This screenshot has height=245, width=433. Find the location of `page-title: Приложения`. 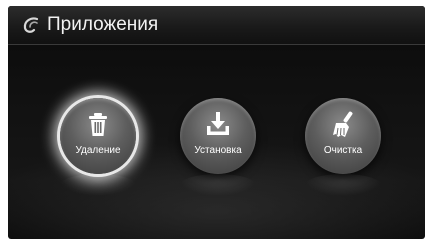

page-title: Приложения is located at coordinates (103, 24).